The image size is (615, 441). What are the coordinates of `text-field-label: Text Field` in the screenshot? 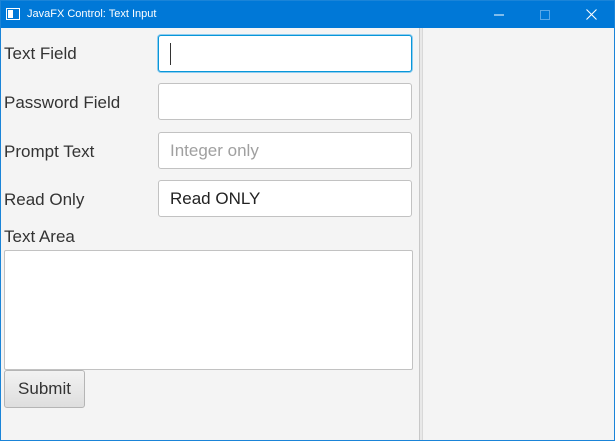 It's located at (40, 53).